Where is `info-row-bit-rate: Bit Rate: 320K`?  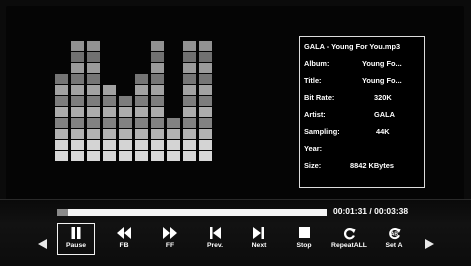
info-row-bit-rate: Bit Rate: 320K is located at coordinates (363, 99).